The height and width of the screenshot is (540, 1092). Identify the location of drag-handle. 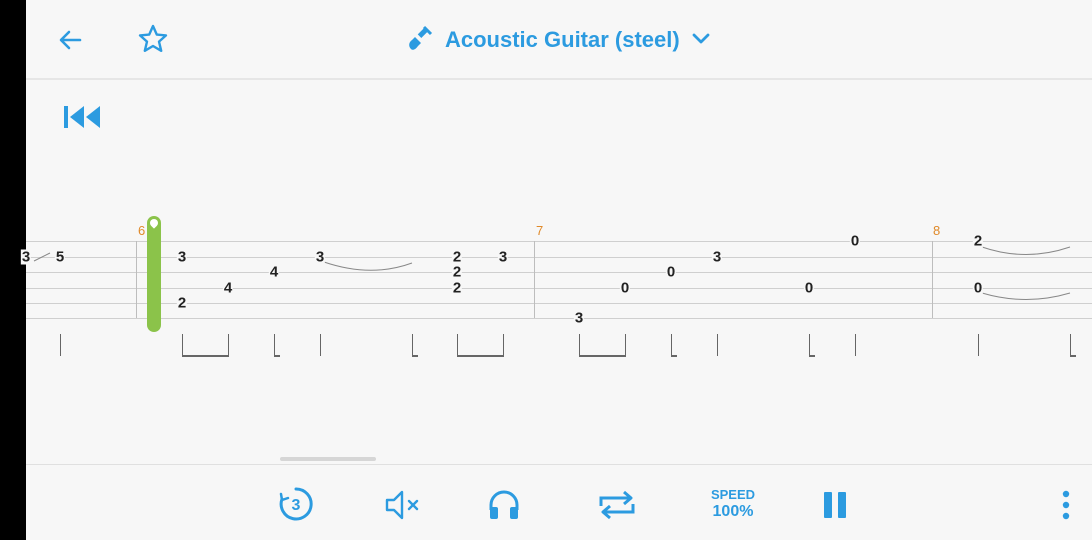
(328, 459).